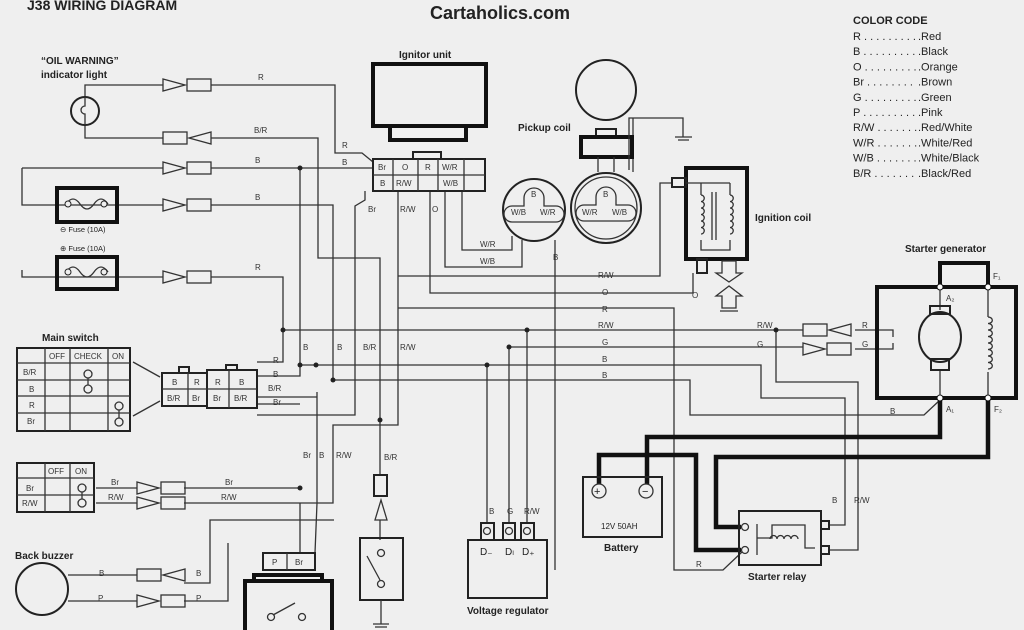 Image resolution: width=1024 pixels, height=630 pixels. Describe the element at coordinates (198, 598) in the screenshot. I see `wire-label: P` at that location.